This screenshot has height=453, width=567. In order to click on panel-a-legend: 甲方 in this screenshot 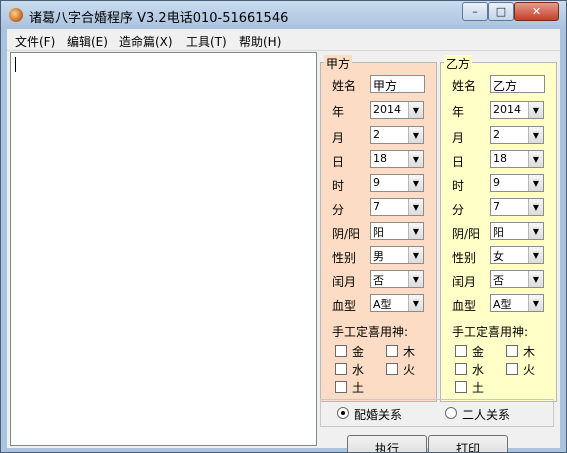, I will do `click(338, 63)`.